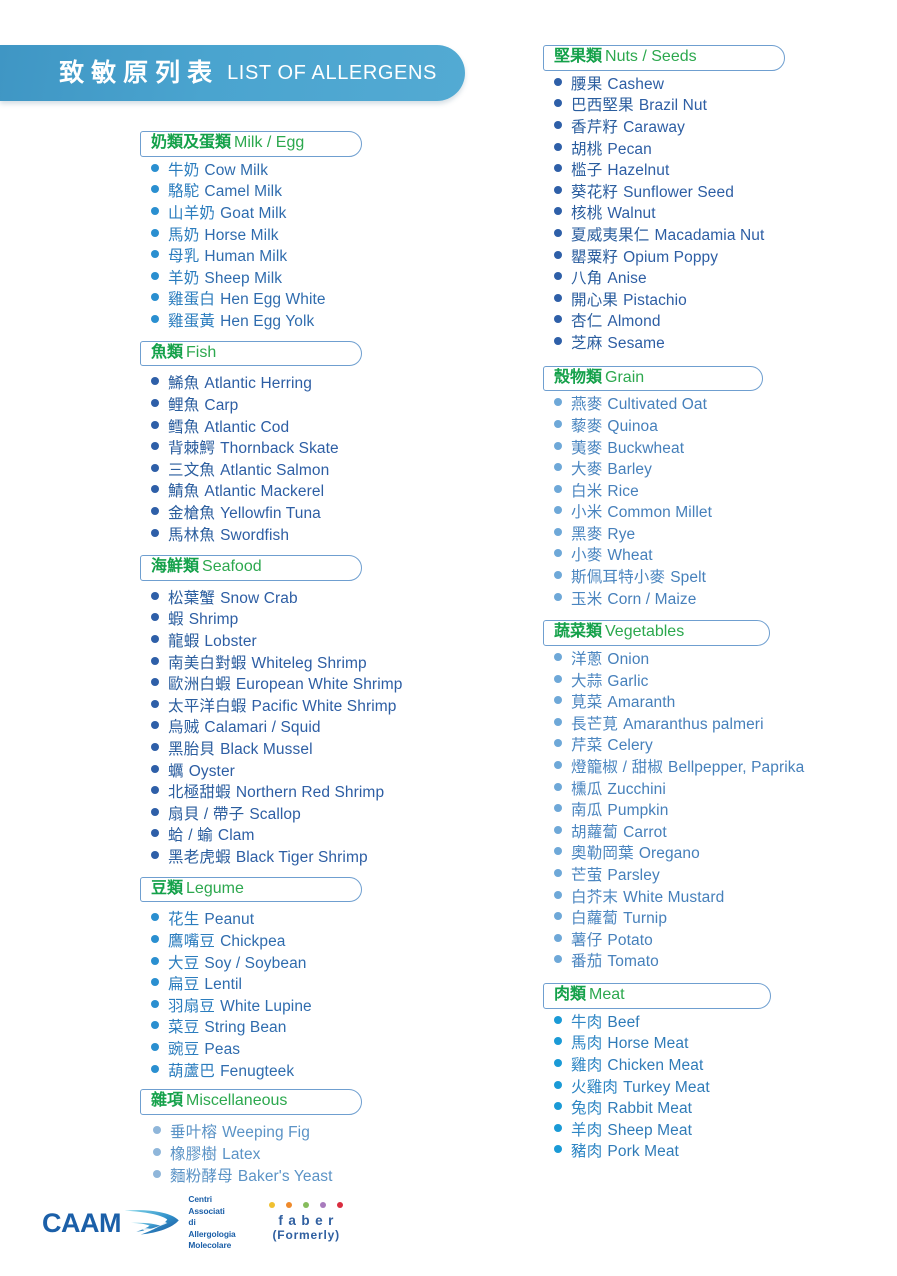  I want to click on list-item: 北極甜蝦 Northern Red Shrimp, so click(335, 793).